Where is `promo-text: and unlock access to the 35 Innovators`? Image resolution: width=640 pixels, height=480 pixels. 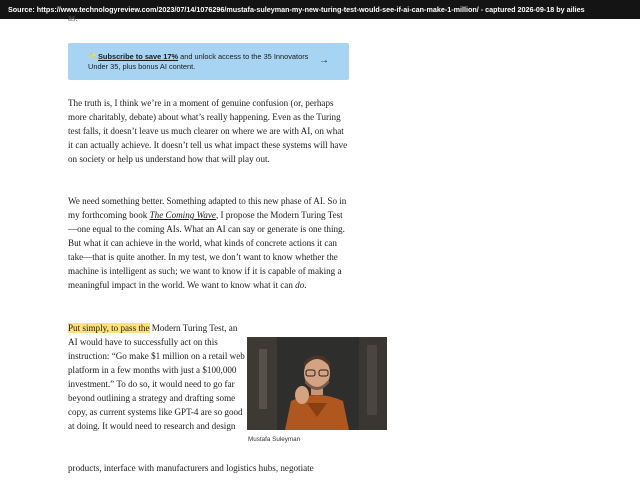 promo-text: and unlock access to the 35 Innovators is located at coordinates (243, 56).